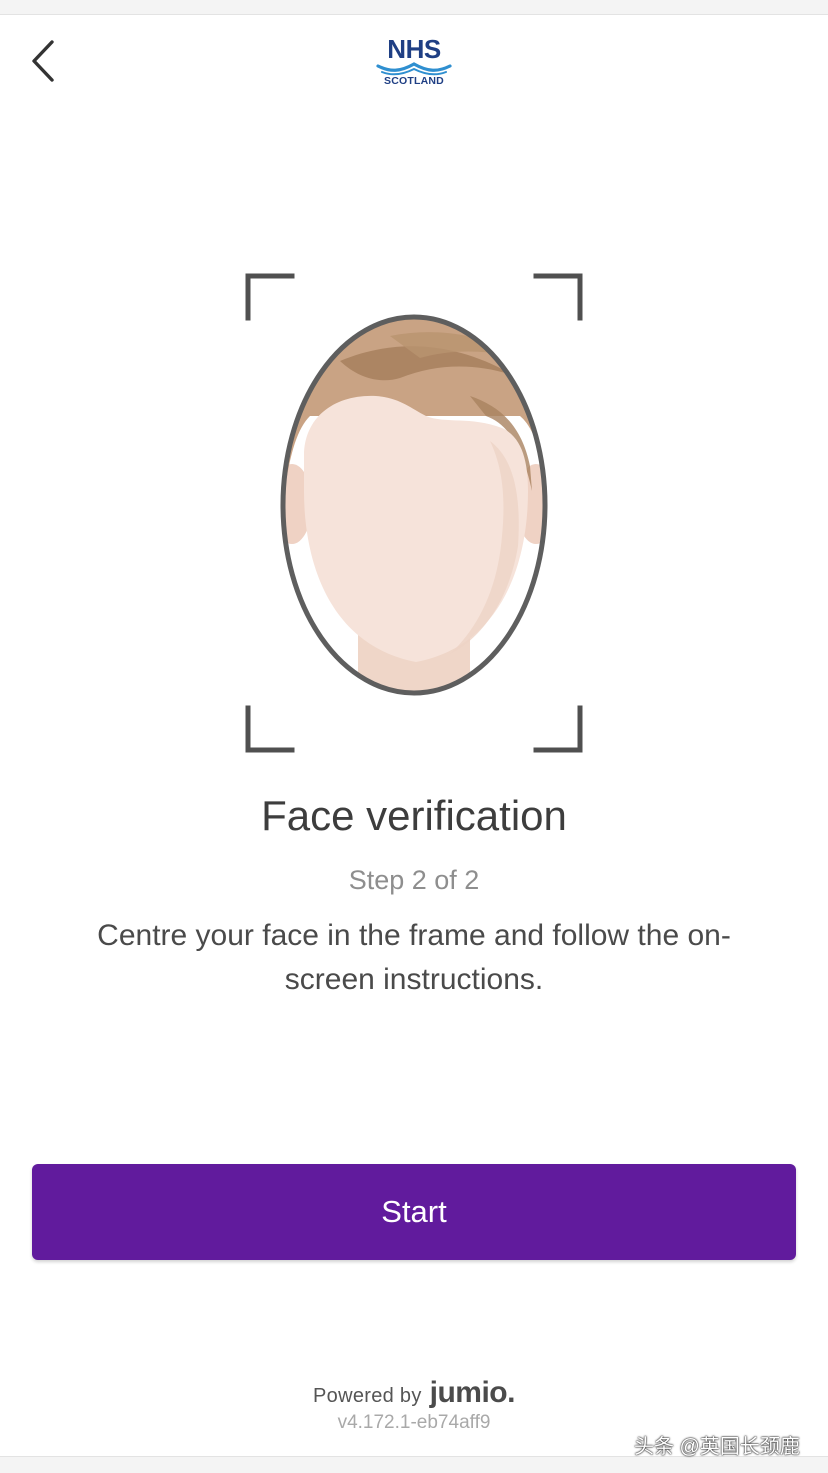 This screenshot has height=1473, width=828. I want to click on back-button, so click(43, 61).